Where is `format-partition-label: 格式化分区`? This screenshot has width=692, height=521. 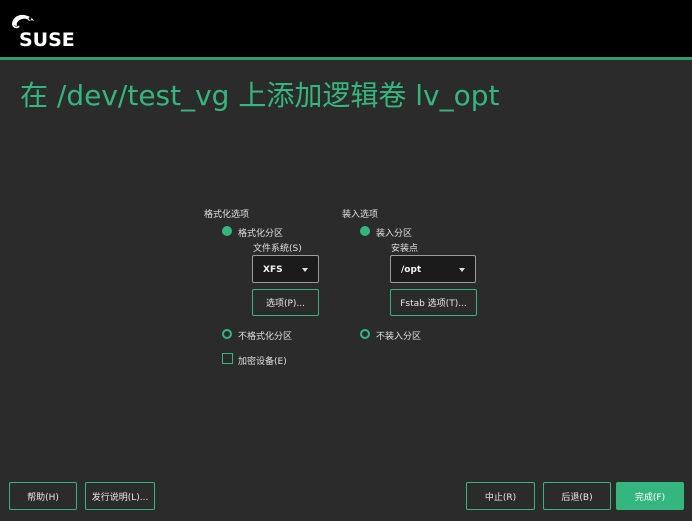
format-partition-label: 格式化分区 is located at coordinates (261, 234).